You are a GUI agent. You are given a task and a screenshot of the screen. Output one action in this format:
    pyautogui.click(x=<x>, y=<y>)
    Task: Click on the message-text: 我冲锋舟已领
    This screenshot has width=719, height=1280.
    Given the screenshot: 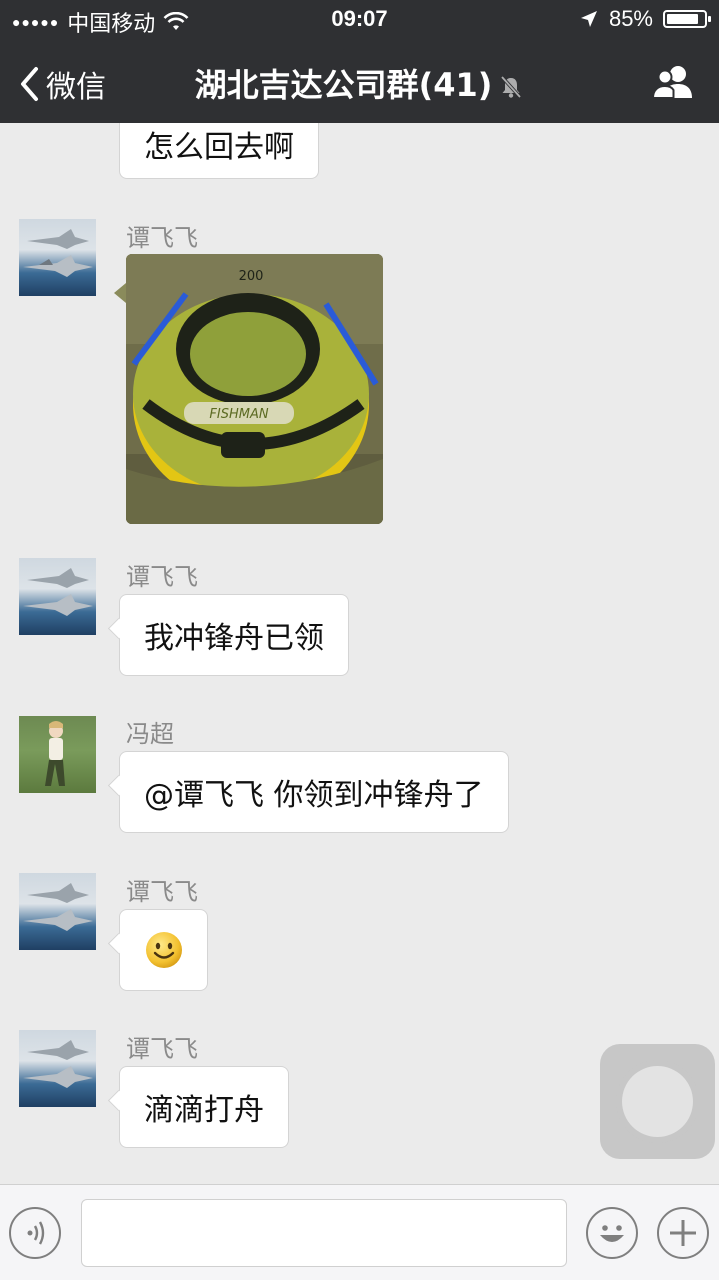 What is the action you would take?
    pyautogui.click(x=234, y=638)
    